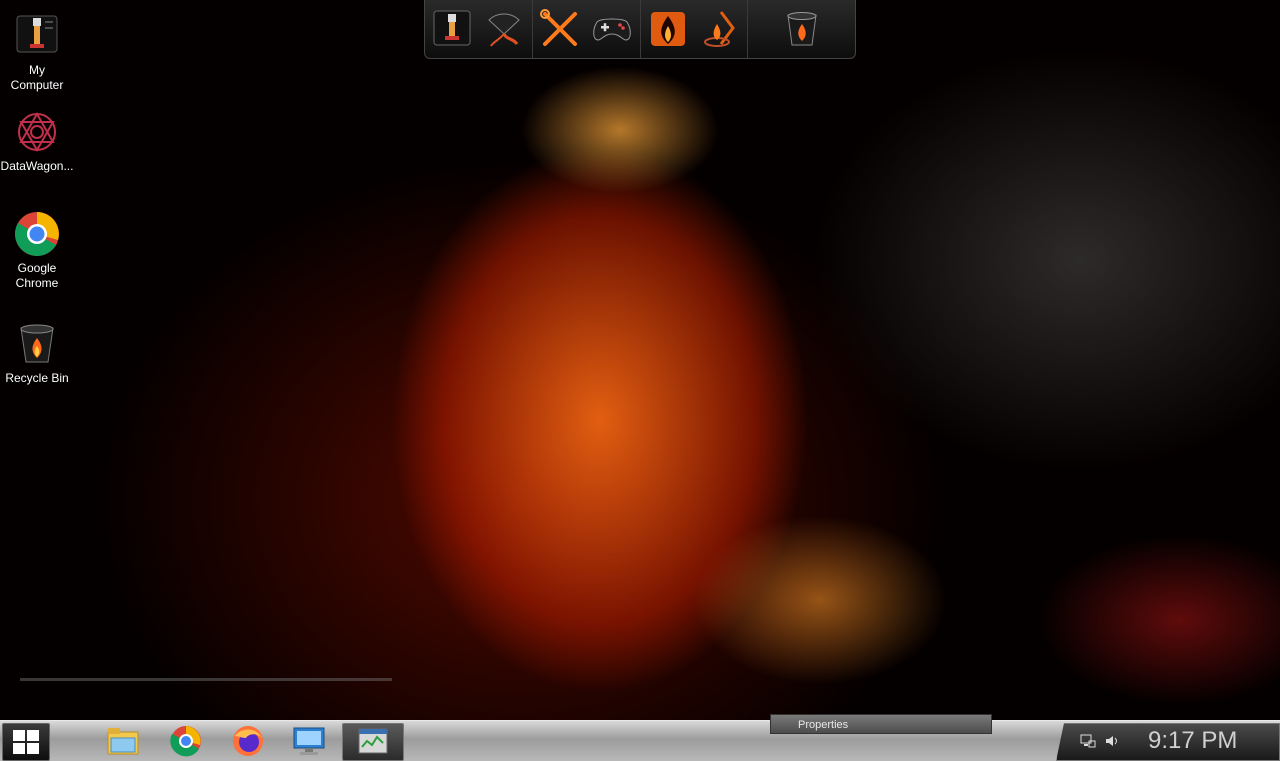 Image resolution: width=1280 pixels, height=761 pixels. I want to click on desktop-icon-label: Google, so click(37, 268).